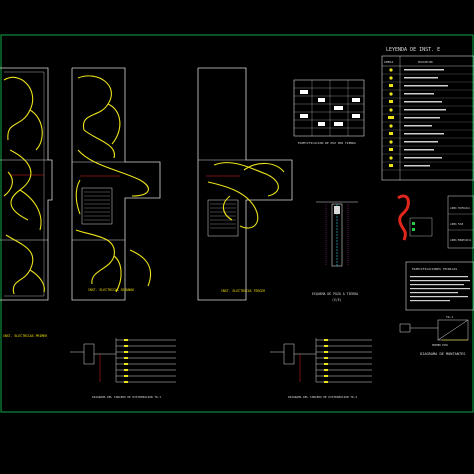 This screenshot has height=474, width=474. I want to click on legend-table, so click(427, 118).